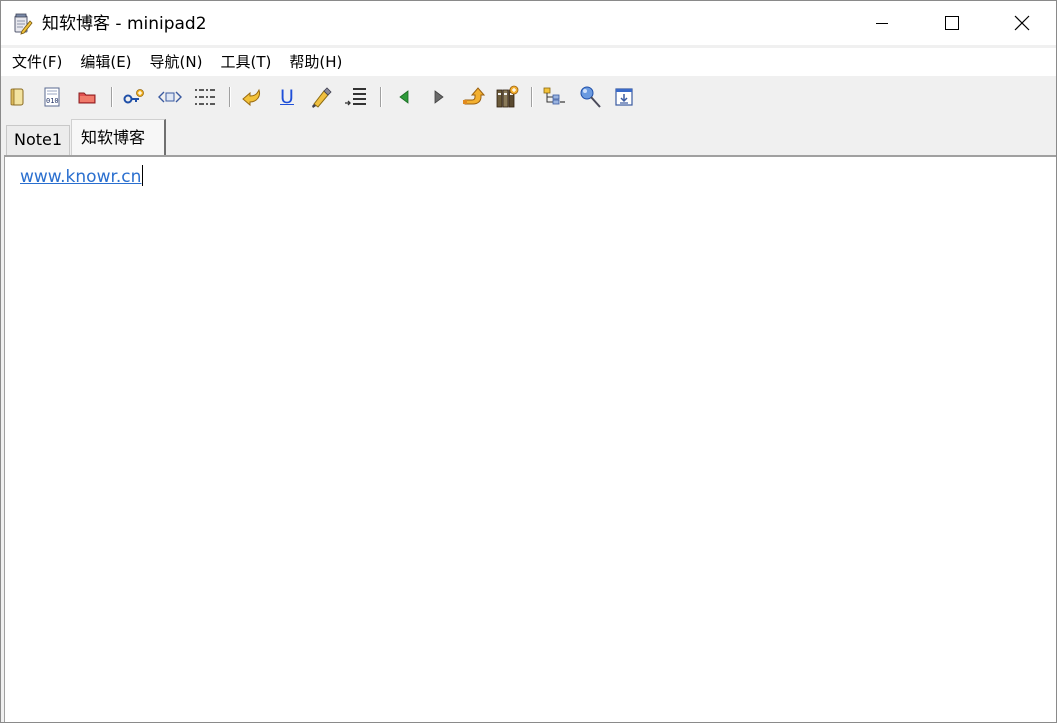  Describe the element at coordinates (528, 97) in the screenshot. I see `toolbar: 010 U` at that location.